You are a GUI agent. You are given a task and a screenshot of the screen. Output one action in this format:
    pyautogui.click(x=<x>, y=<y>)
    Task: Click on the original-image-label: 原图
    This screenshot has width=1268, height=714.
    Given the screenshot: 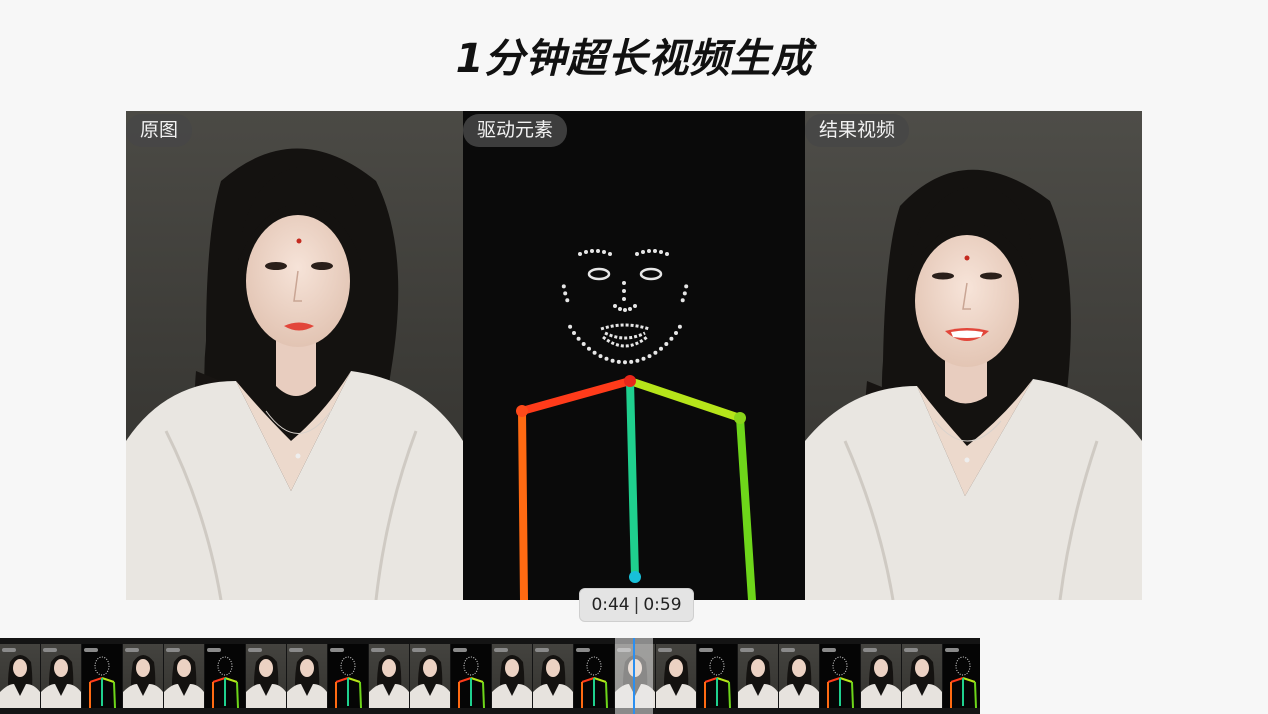 What is the action you would take?
    pyautogui.click(x=159, y=130)
    